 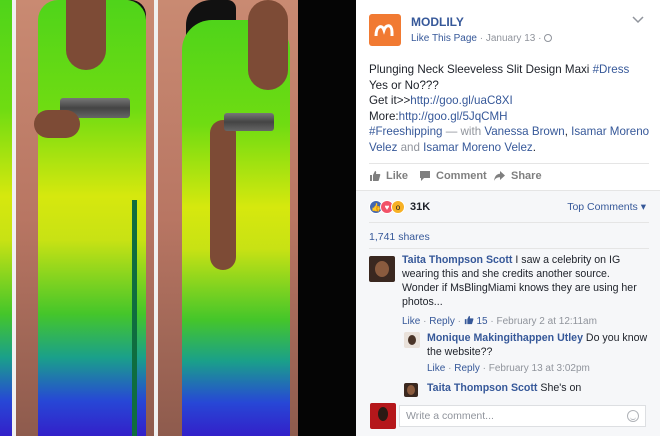 I want to click on comment-button: Comment, so click(x=453, y=176).